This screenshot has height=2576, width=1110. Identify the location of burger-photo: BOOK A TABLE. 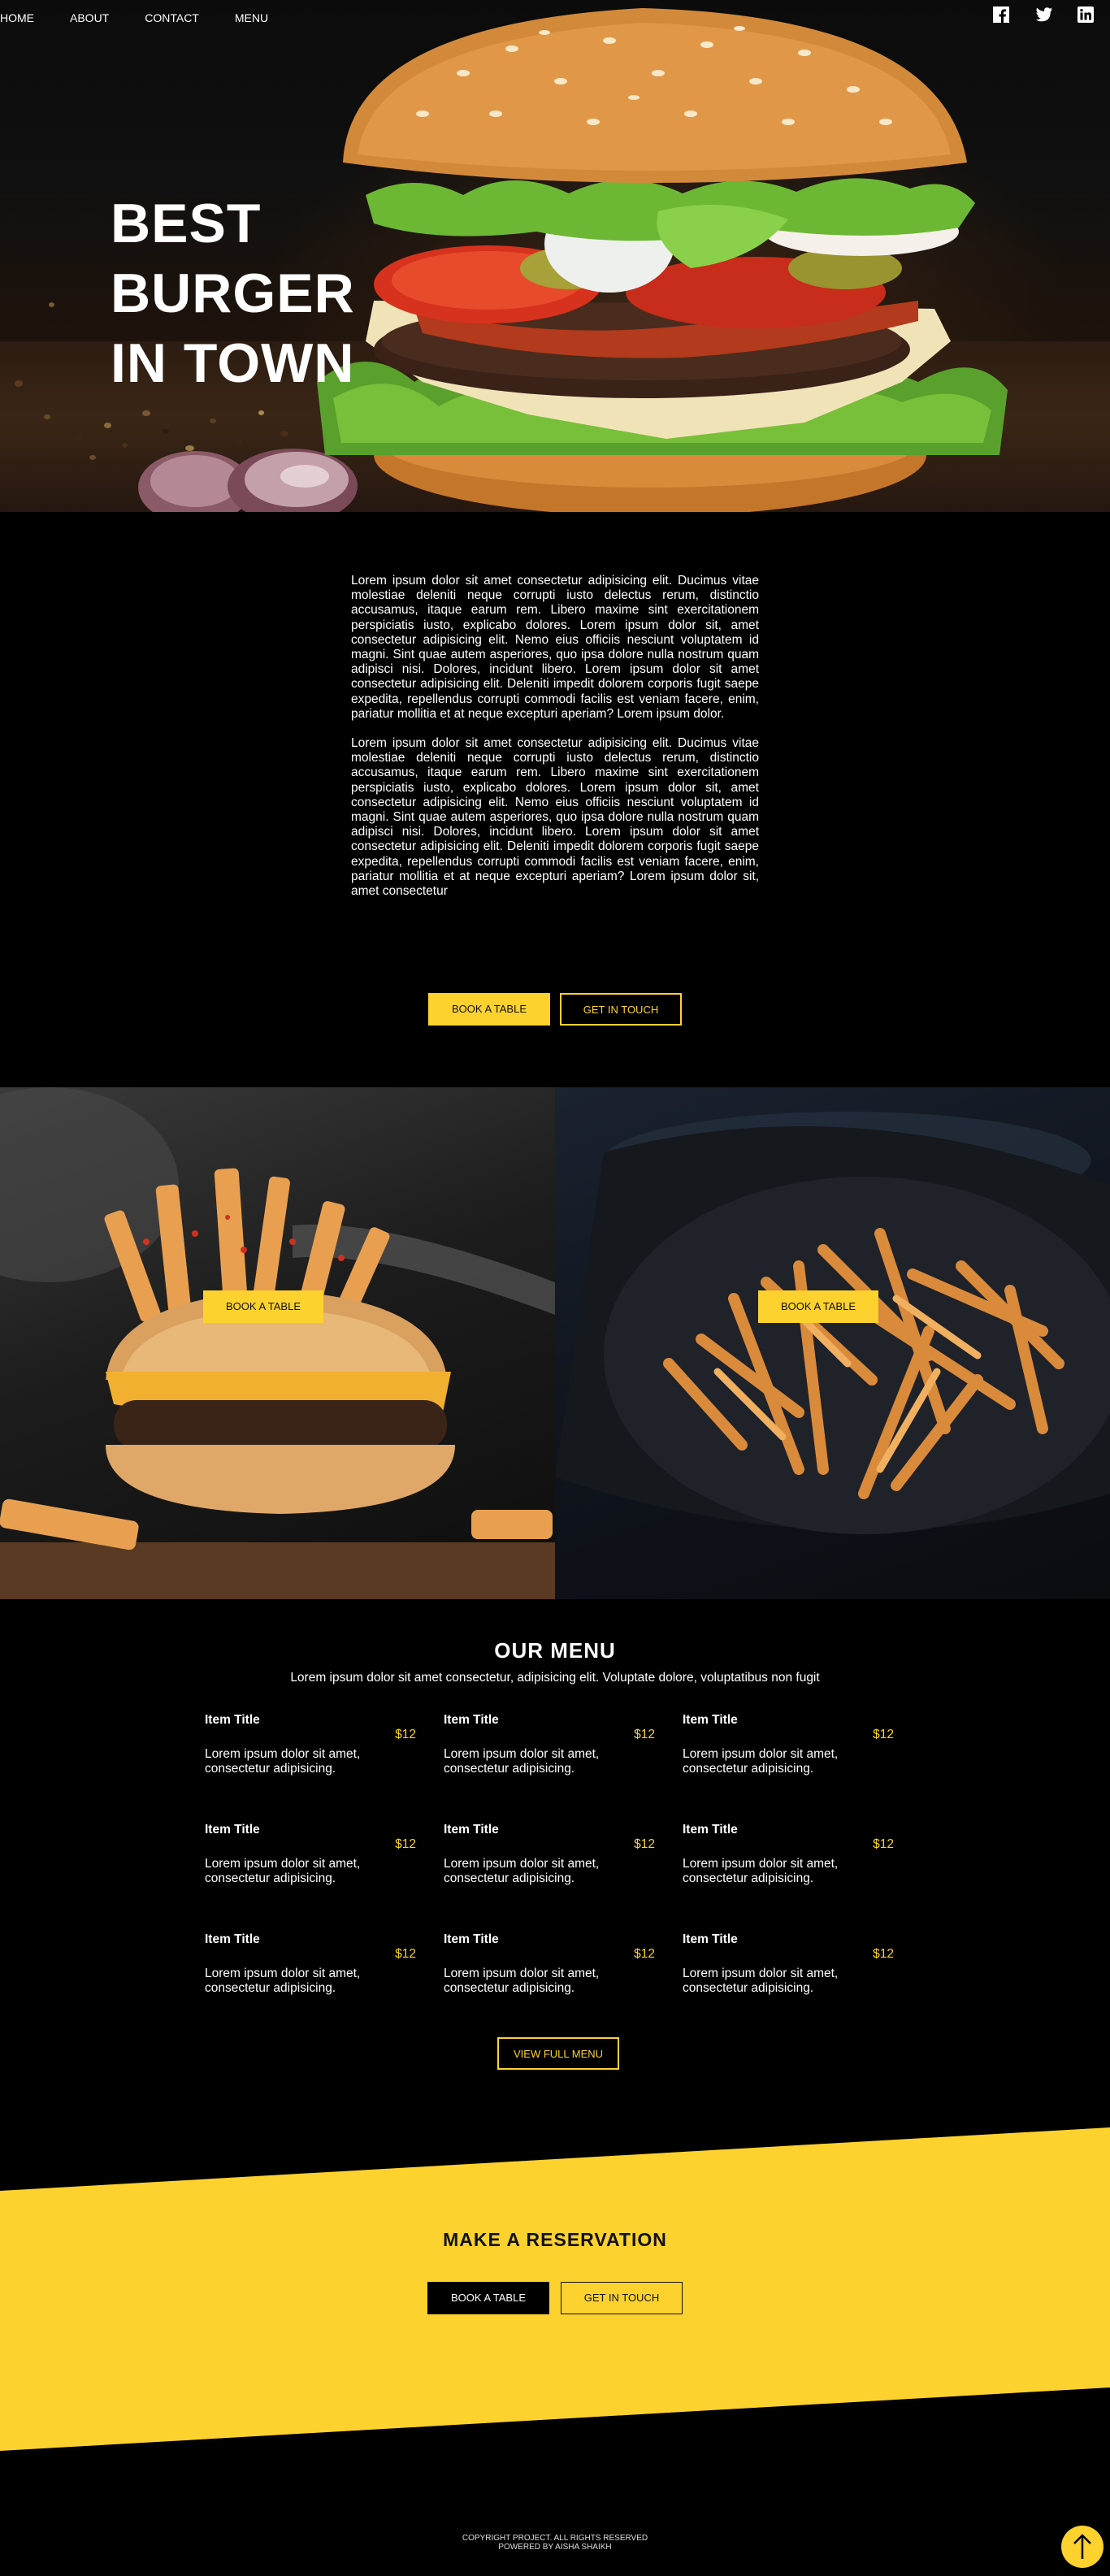
(277, 1343).